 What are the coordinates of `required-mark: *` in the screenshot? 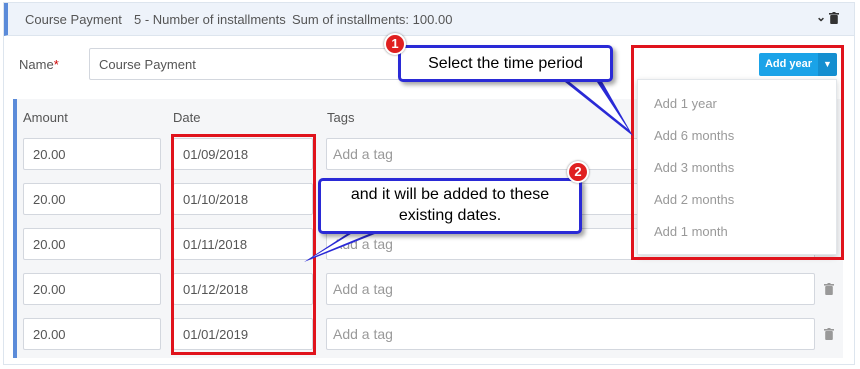 It's located at (56, 64).